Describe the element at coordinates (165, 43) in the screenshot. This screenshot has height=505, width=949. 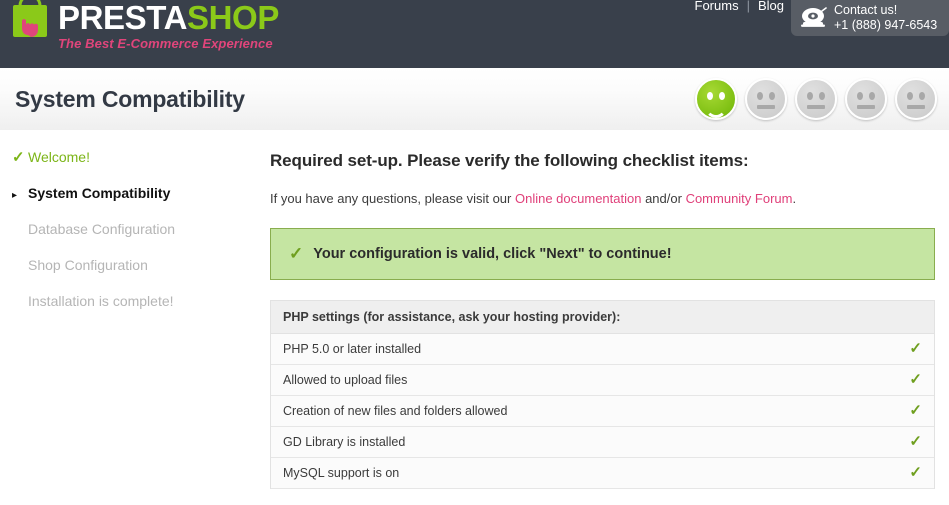
I see `logo-tagline: The Best E-Commerce Experience` at that location.